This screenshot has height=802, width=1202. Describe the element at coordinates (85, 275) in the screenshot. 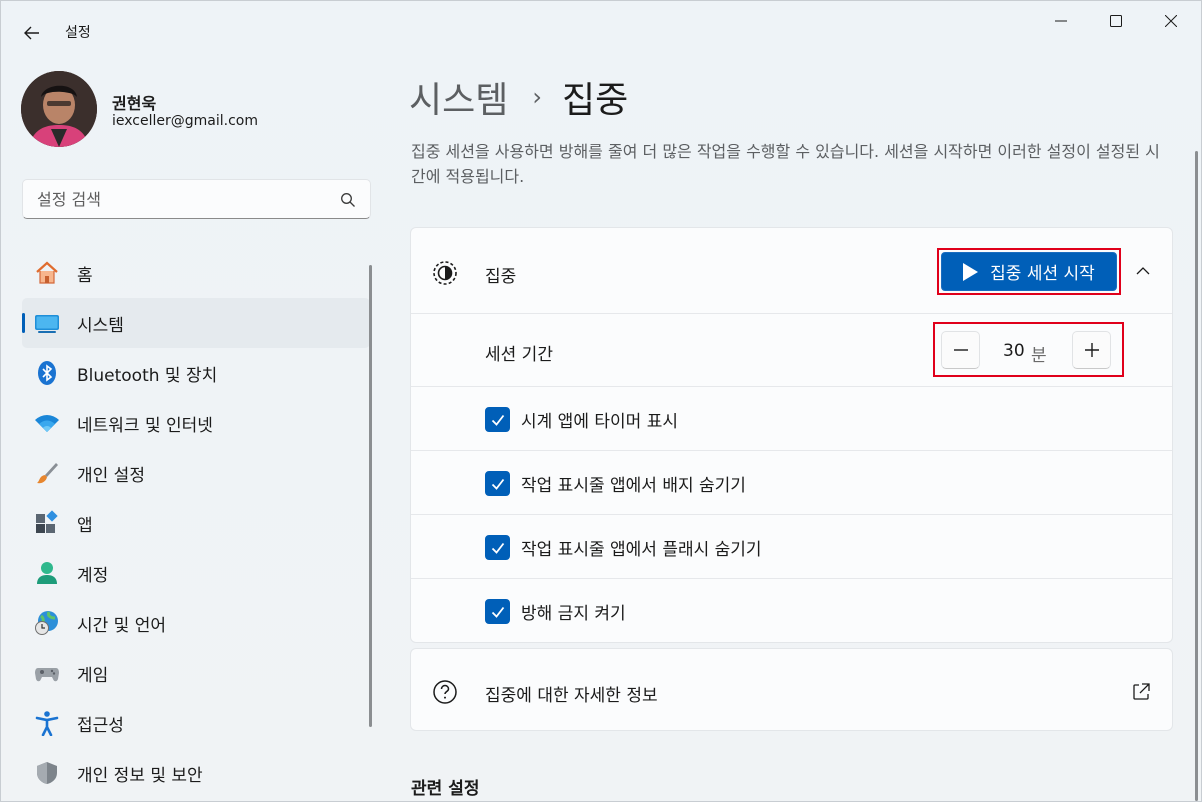

I see `sidebar-item-label: 홈` at that location.